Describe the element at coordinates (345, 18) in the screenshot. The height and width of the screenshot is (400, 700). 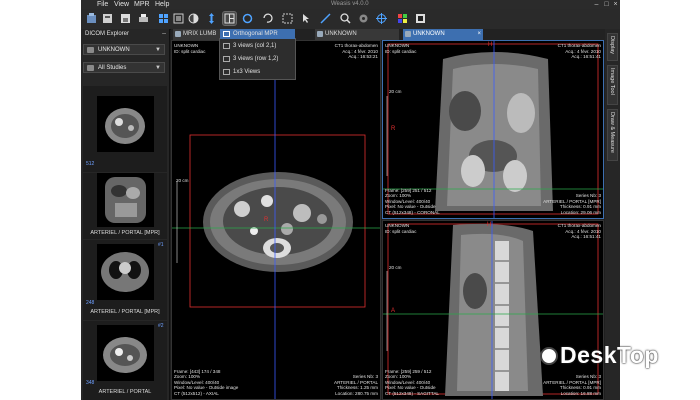
I see `zoom-icon` at that location.